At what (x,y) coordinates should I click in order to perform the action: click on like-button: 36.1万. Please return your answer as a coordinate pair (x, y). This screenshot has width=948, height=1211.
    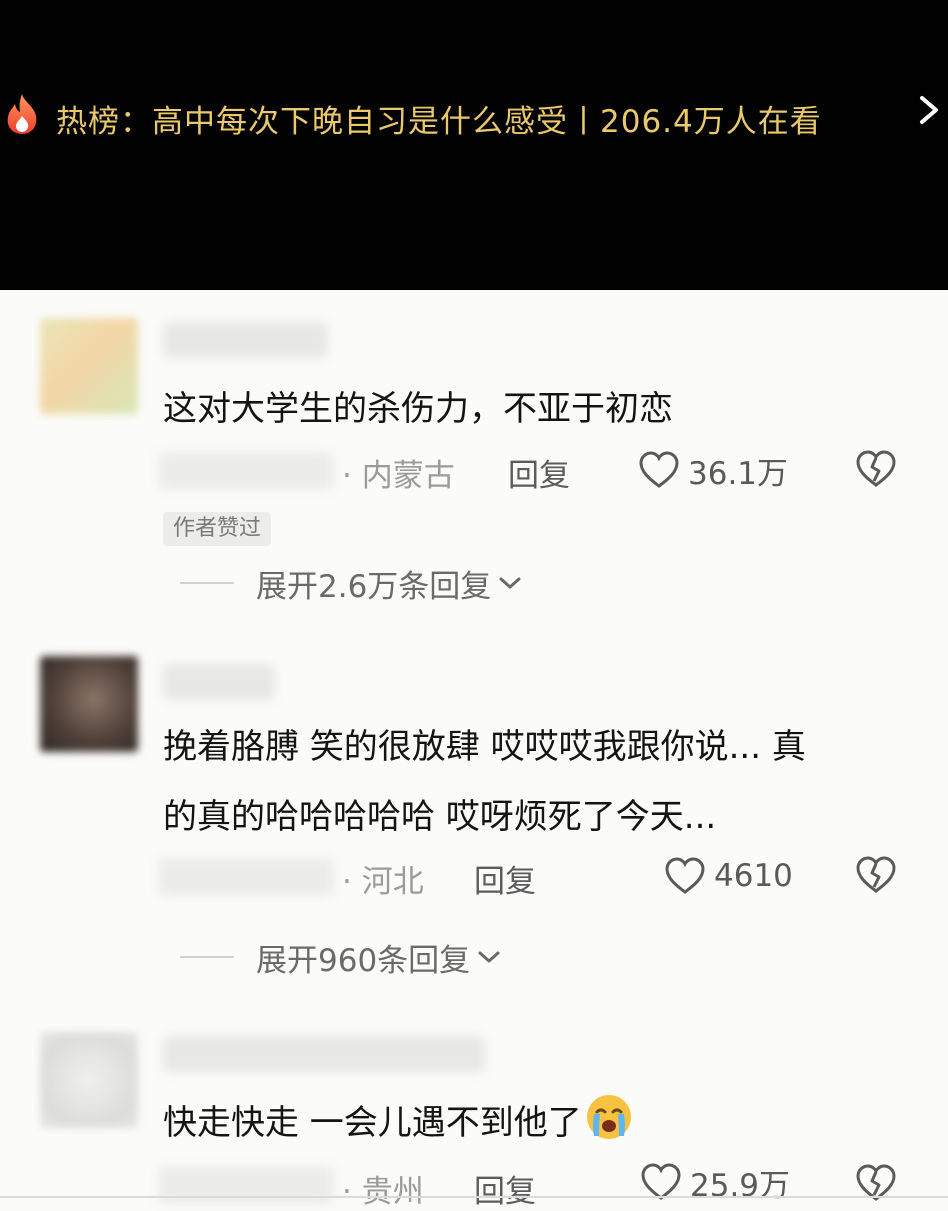
    Looking at the image, I should click on (713, 470).